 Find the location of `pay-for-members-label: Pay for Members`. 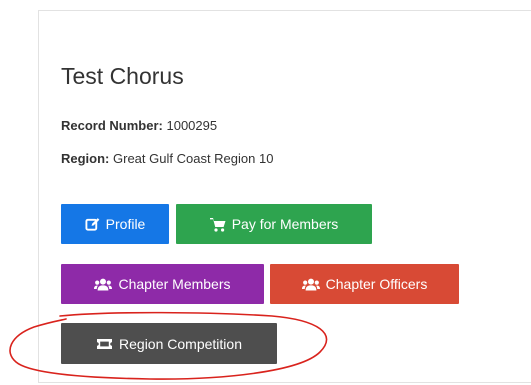

pay-for-members-label: Pay for Members is located at coordinates (285, 224).